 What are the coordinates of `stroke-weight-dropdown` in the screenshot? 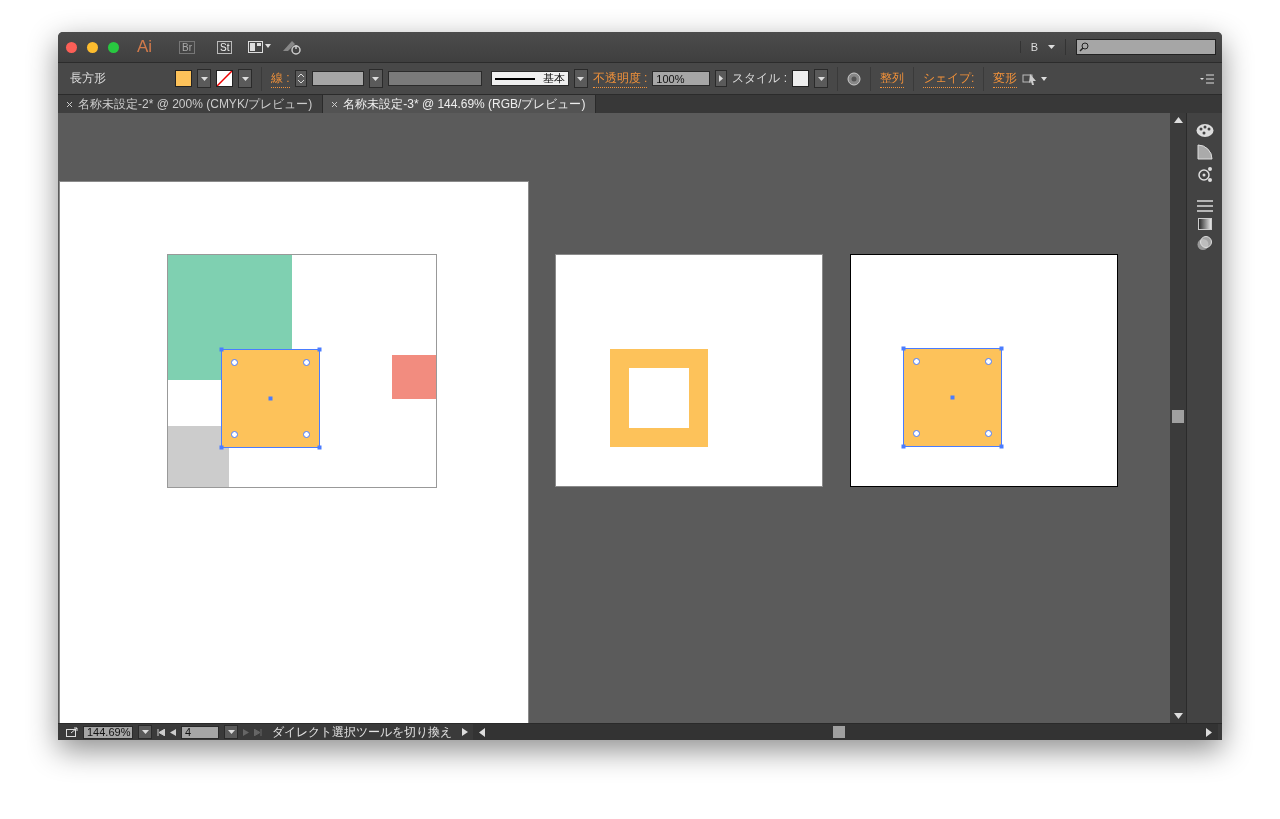 It's located at (375, 78).